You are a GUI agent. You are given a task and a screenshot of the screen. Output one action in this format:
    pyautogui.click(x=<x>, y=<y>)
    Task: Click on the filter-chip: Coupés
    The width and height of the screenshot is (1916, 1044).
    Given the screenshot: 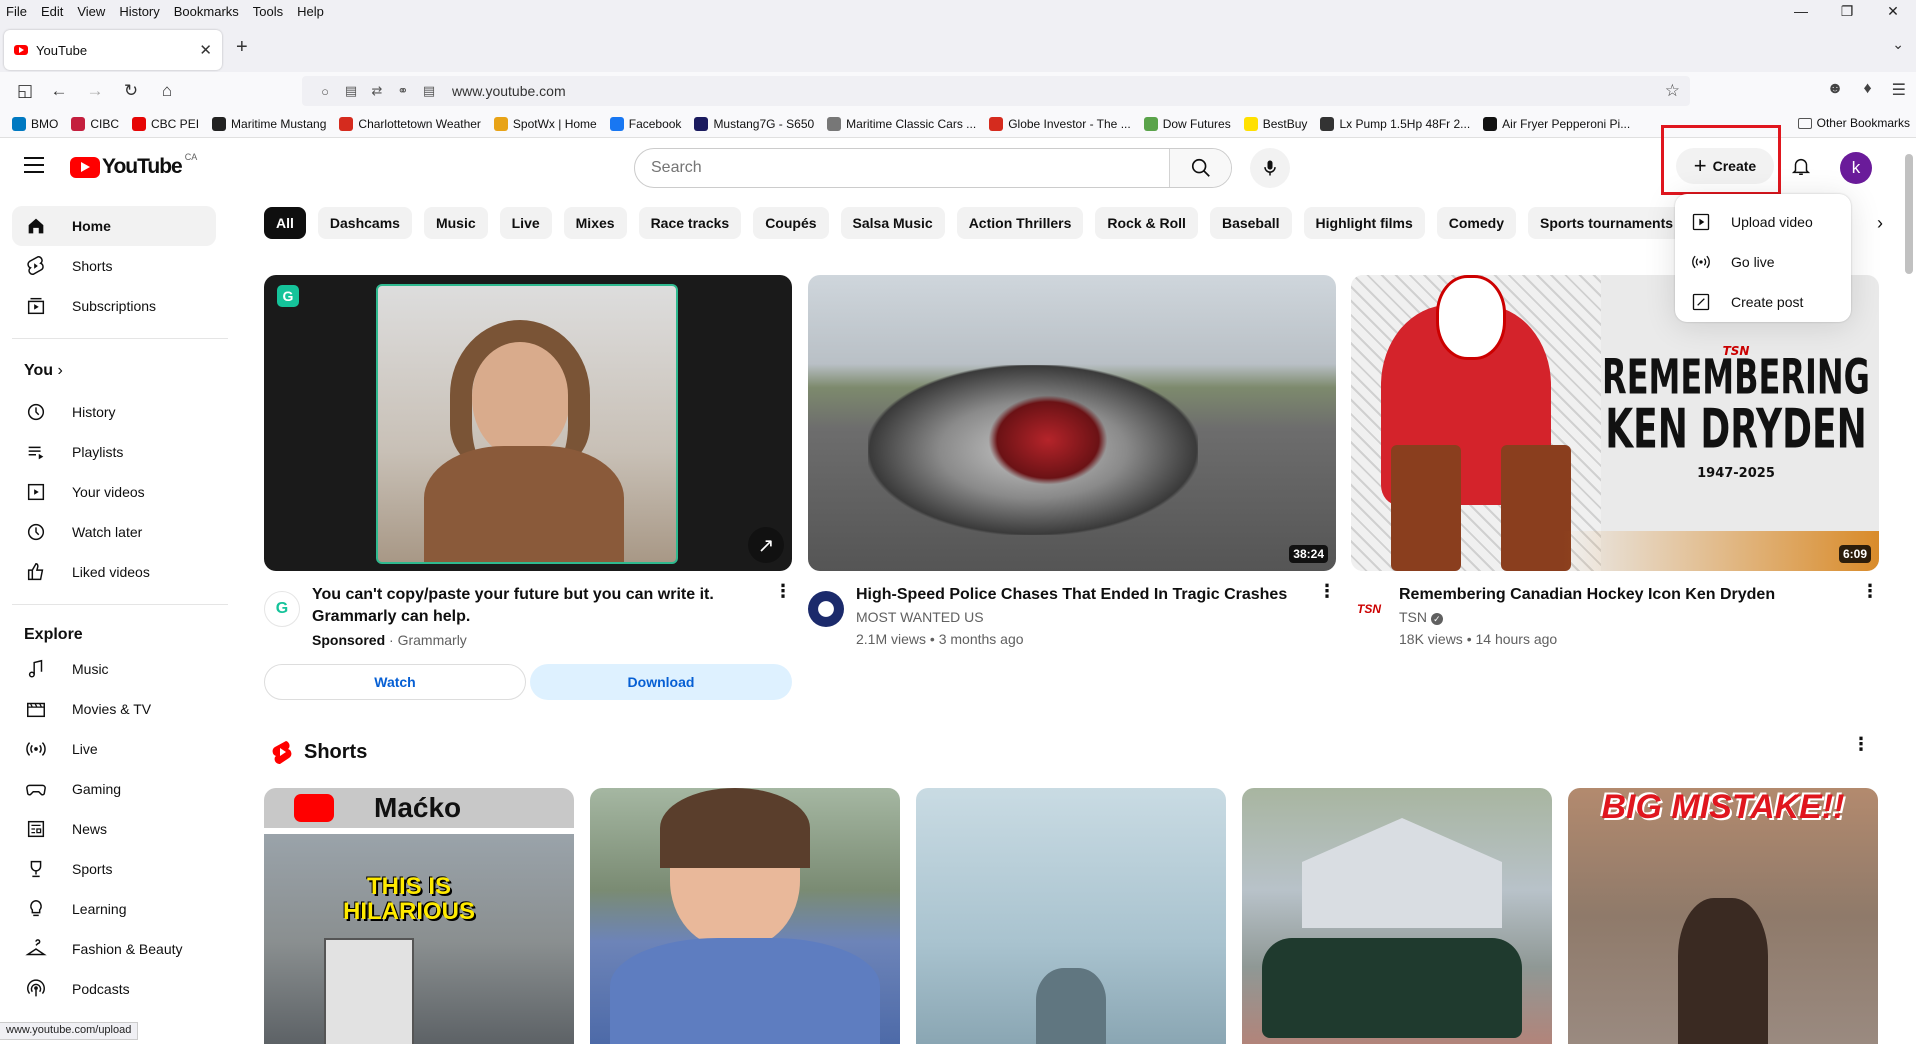 What is the action you would take?
    pyautogui.click(x=791, y=223)
    